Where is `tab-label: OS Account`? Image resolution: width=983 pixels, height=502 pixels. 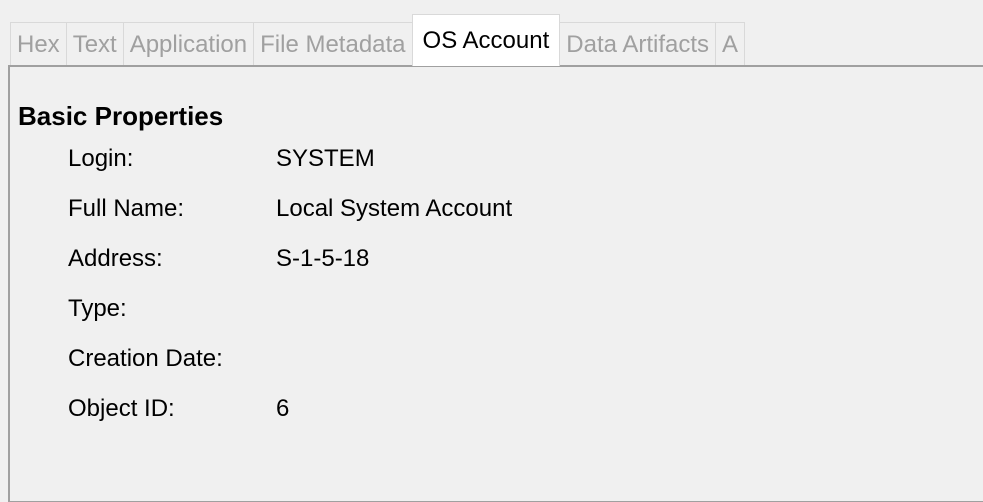
tab-label: OS Account is located at coordinates (486, 40).